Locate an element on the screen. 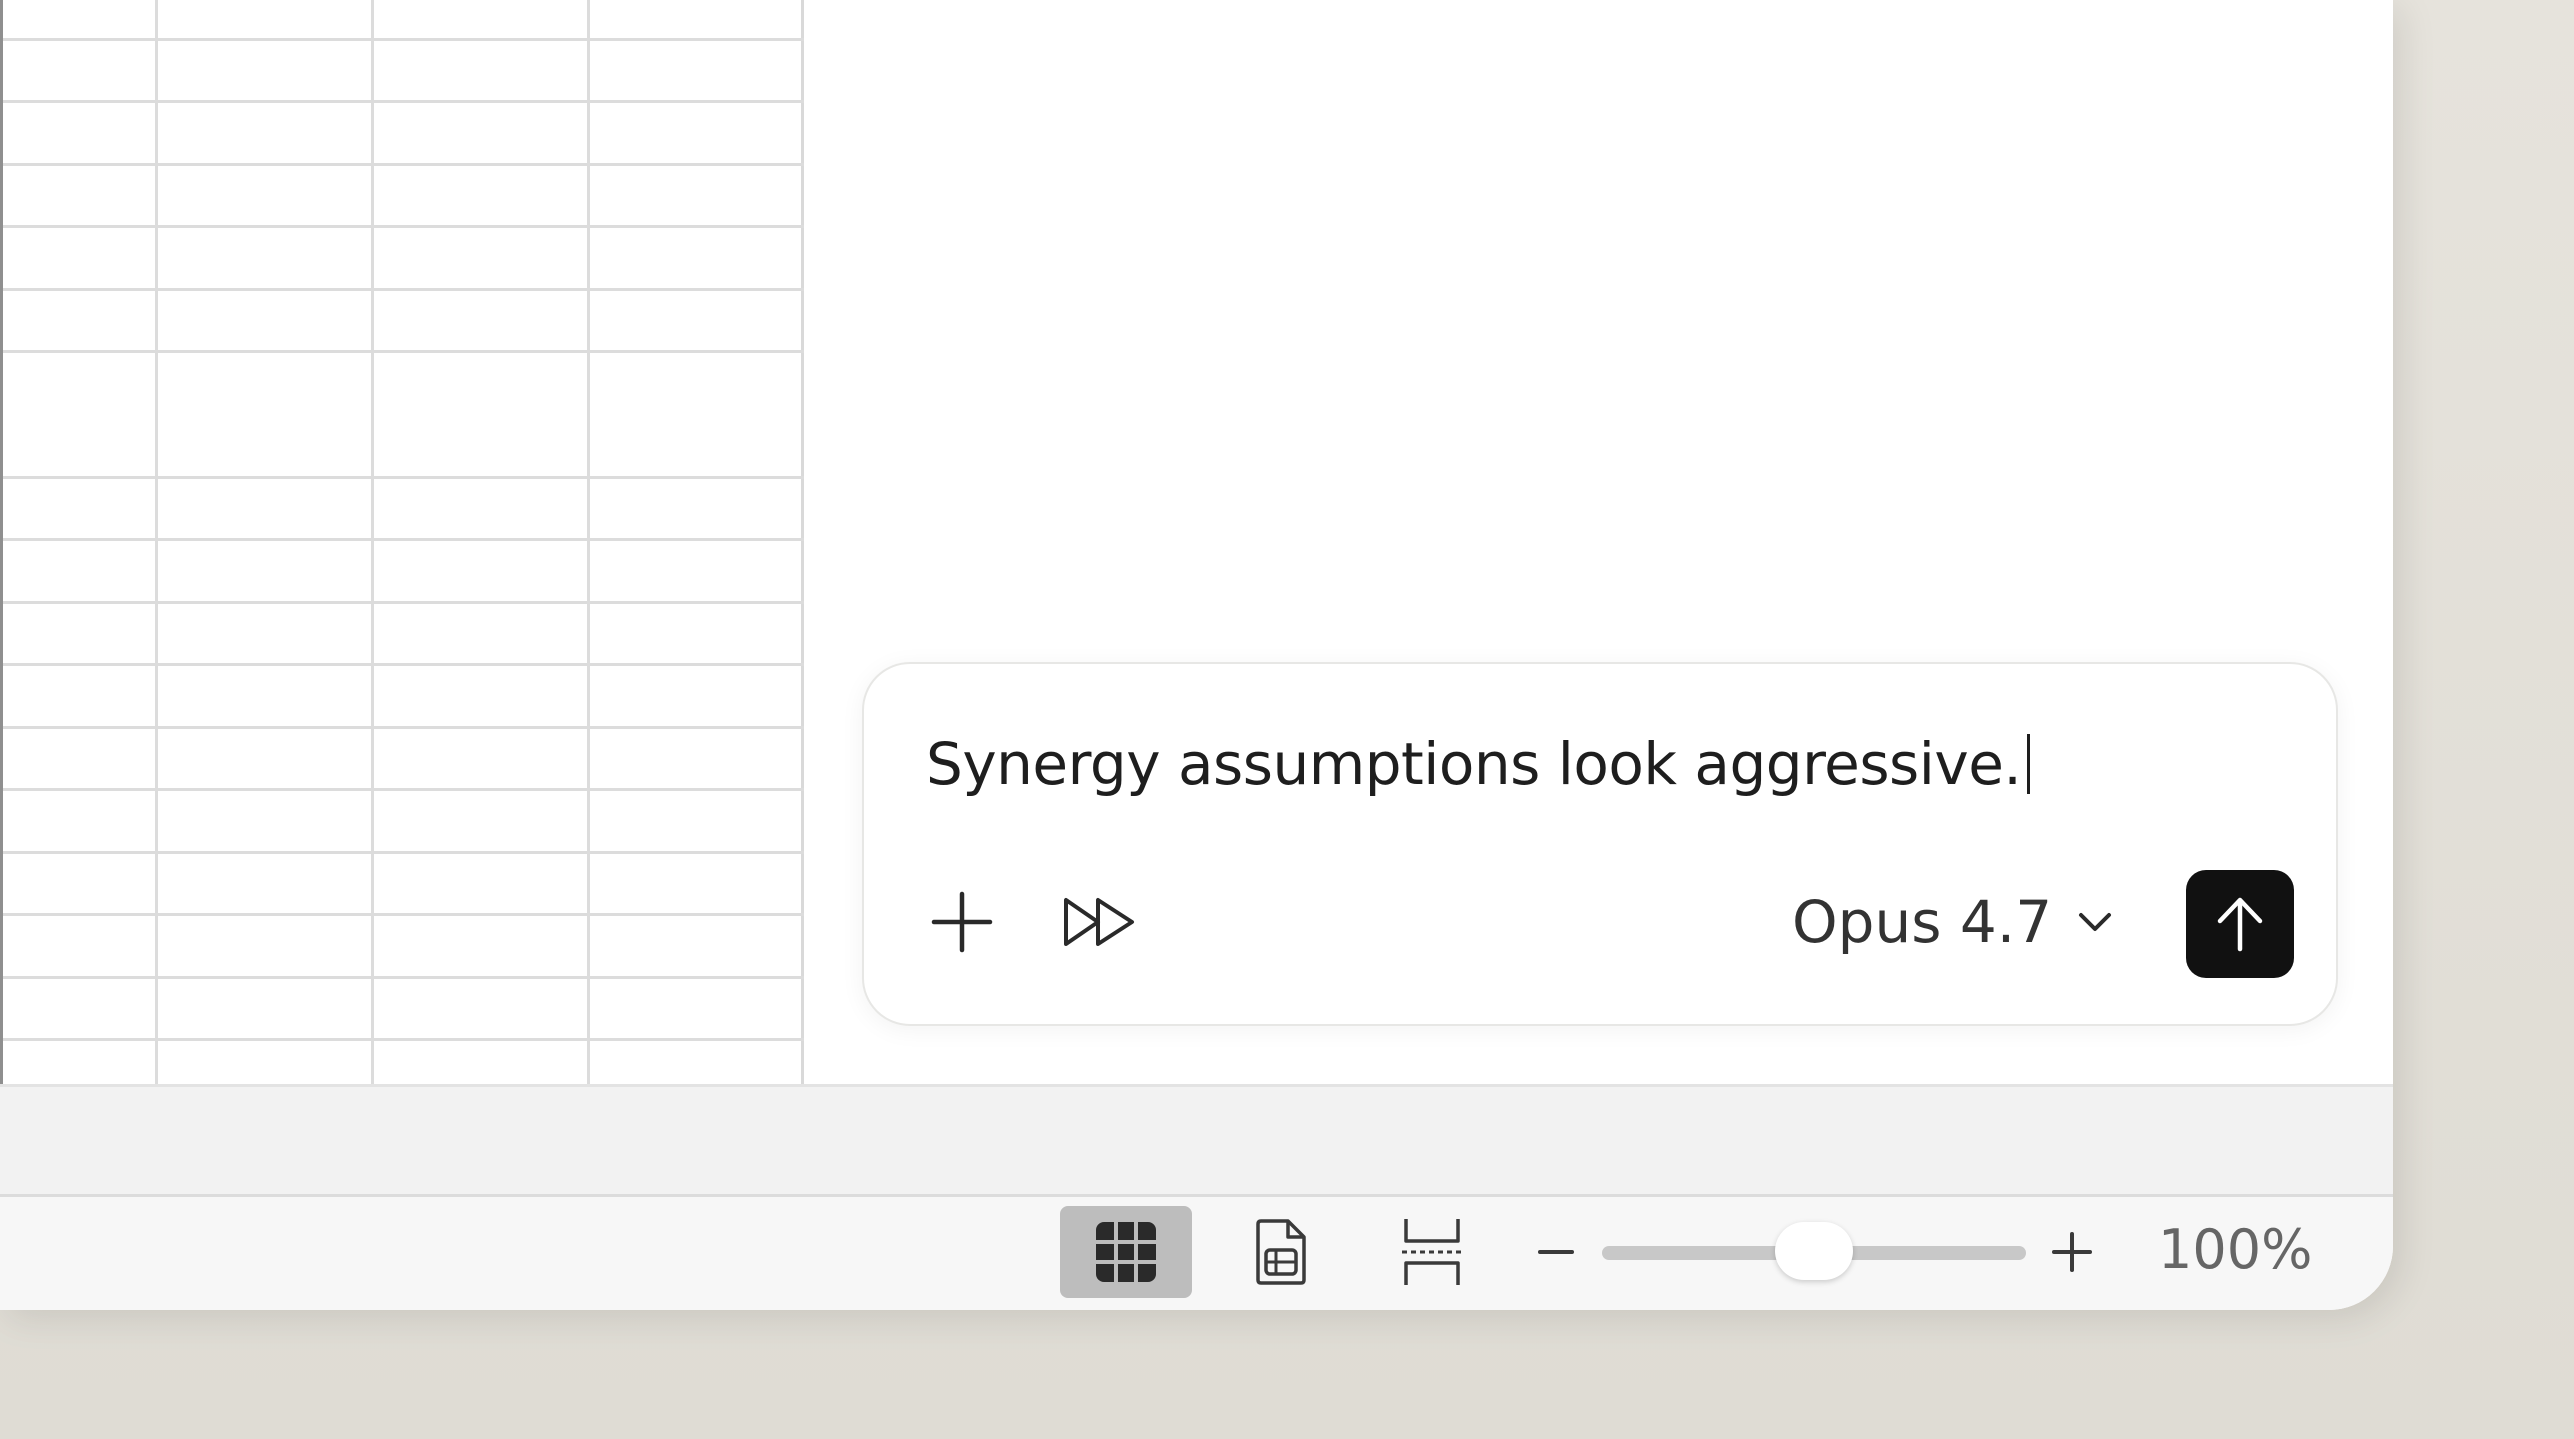  send-button is located at coordinates (2240, 924).